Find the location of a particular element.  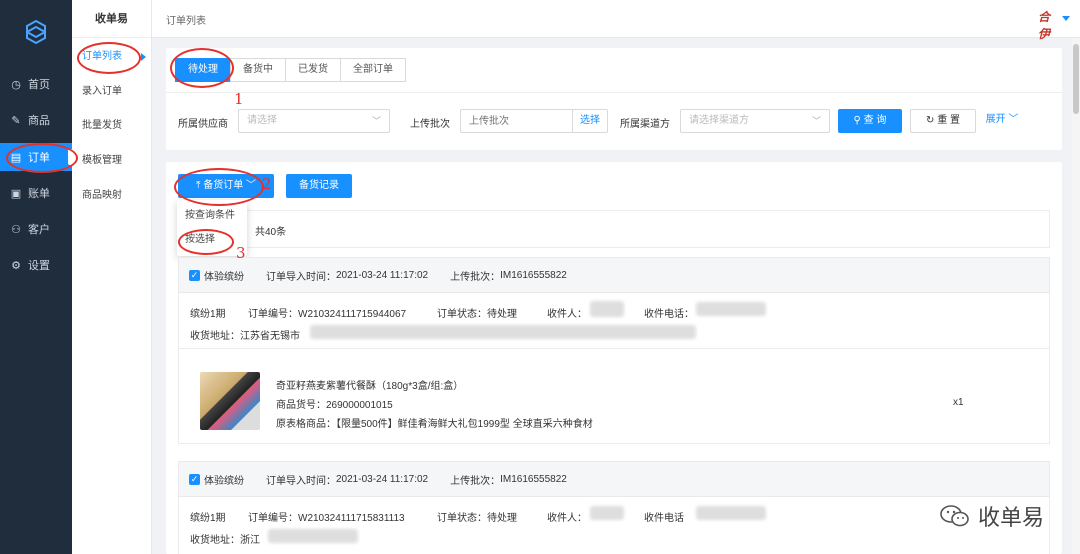

supplier-select: 请选择 ﹀ is located at coordinates (314, 121).